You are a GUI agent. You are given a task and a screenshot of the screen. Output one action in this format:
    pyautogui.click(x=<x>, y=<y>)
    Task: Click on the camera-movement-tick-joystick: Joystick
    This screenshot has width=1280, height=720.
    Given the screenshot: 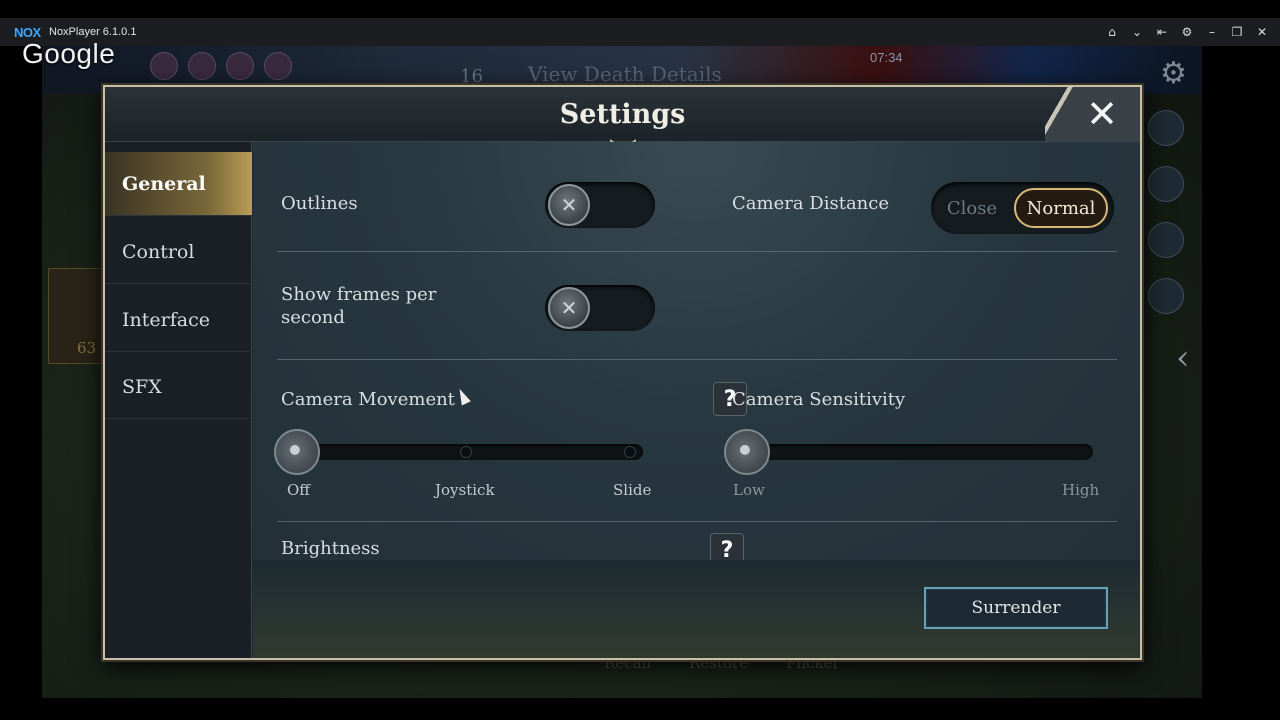 What is the action you would take?
    pyautogui.click(x=465, y=490)
    